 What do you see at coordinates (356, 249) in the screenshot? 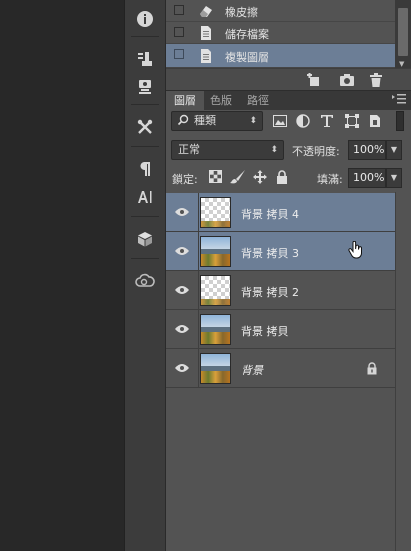
I see `hand-cursor-icon` at bounding box center [356, 249].